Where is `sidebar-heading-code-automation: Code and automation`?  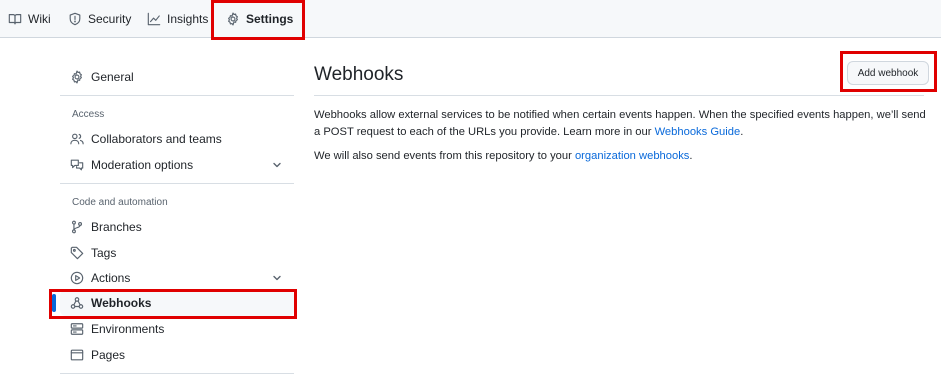 sidebar-heading-code-automation: Code and automation is located at coordinates (120, 202).